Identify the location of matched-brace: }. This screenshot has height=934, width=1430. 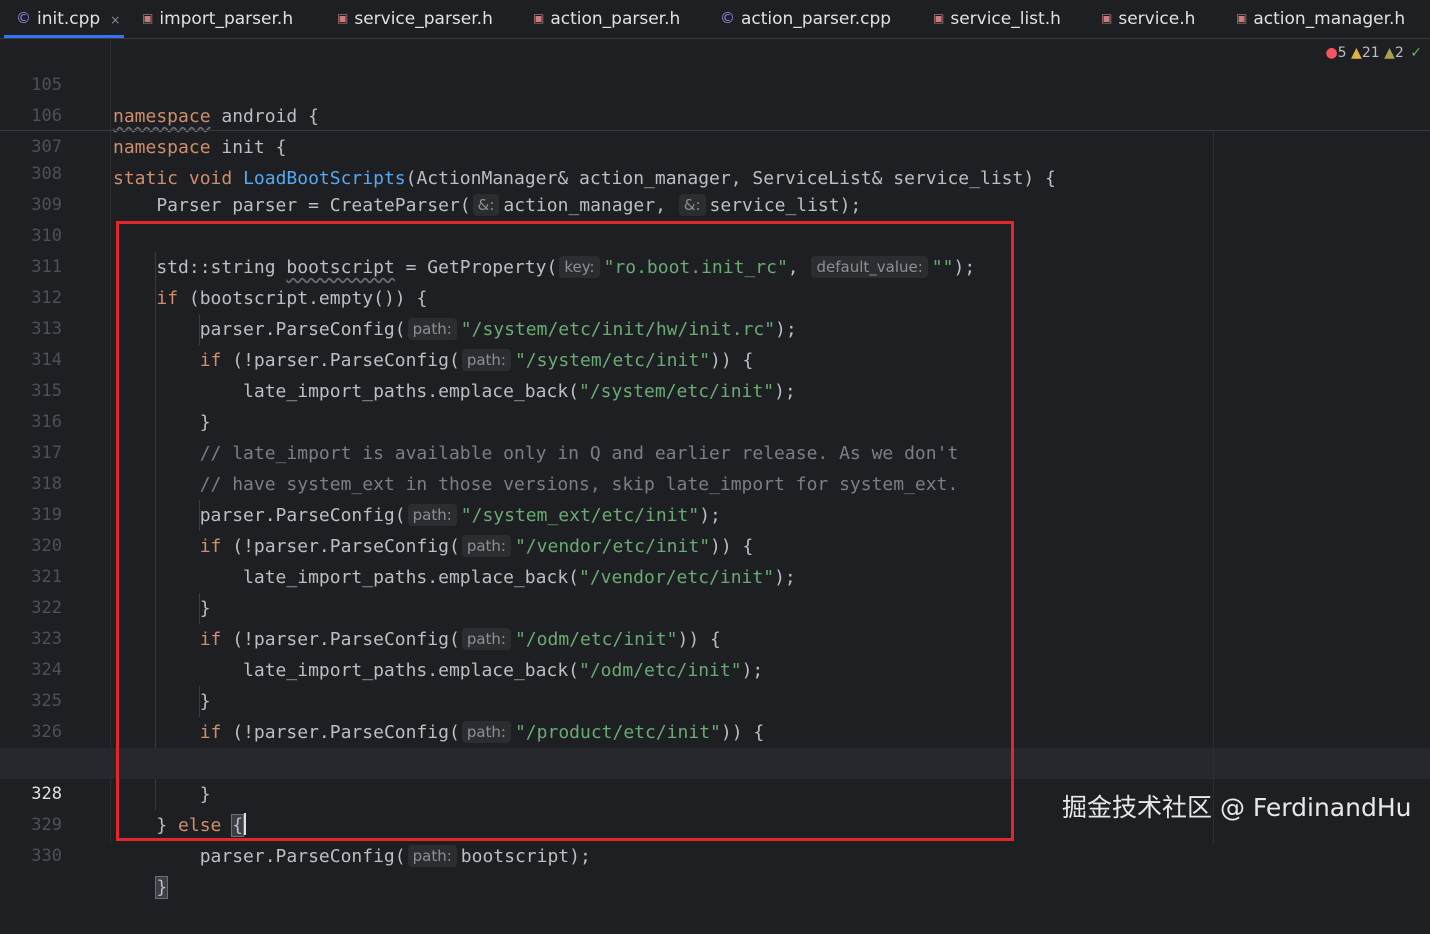
(162, 887).